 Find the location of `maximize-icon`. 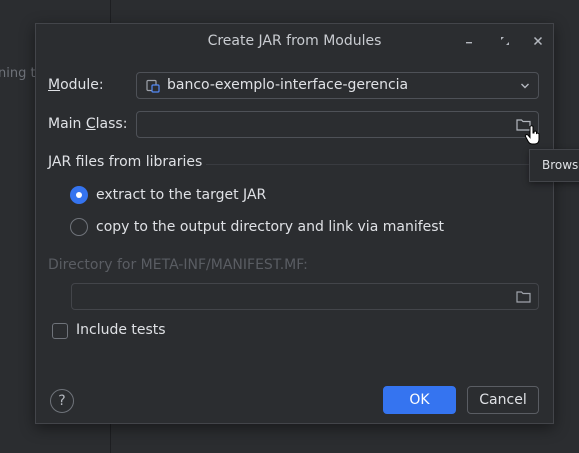

maximize-icon is located at coordinates (505, 41).